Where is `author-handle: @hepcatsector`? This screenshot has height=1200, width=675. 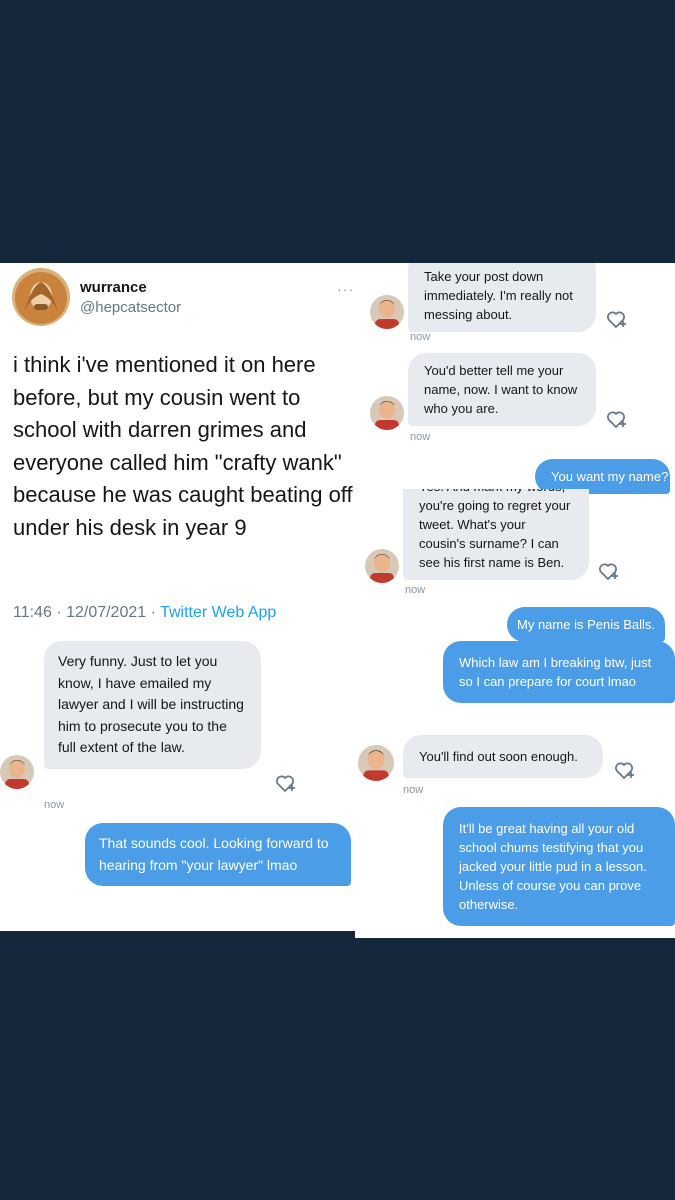
author-handle: @hepcatsector is located at coordinates (130, 307).